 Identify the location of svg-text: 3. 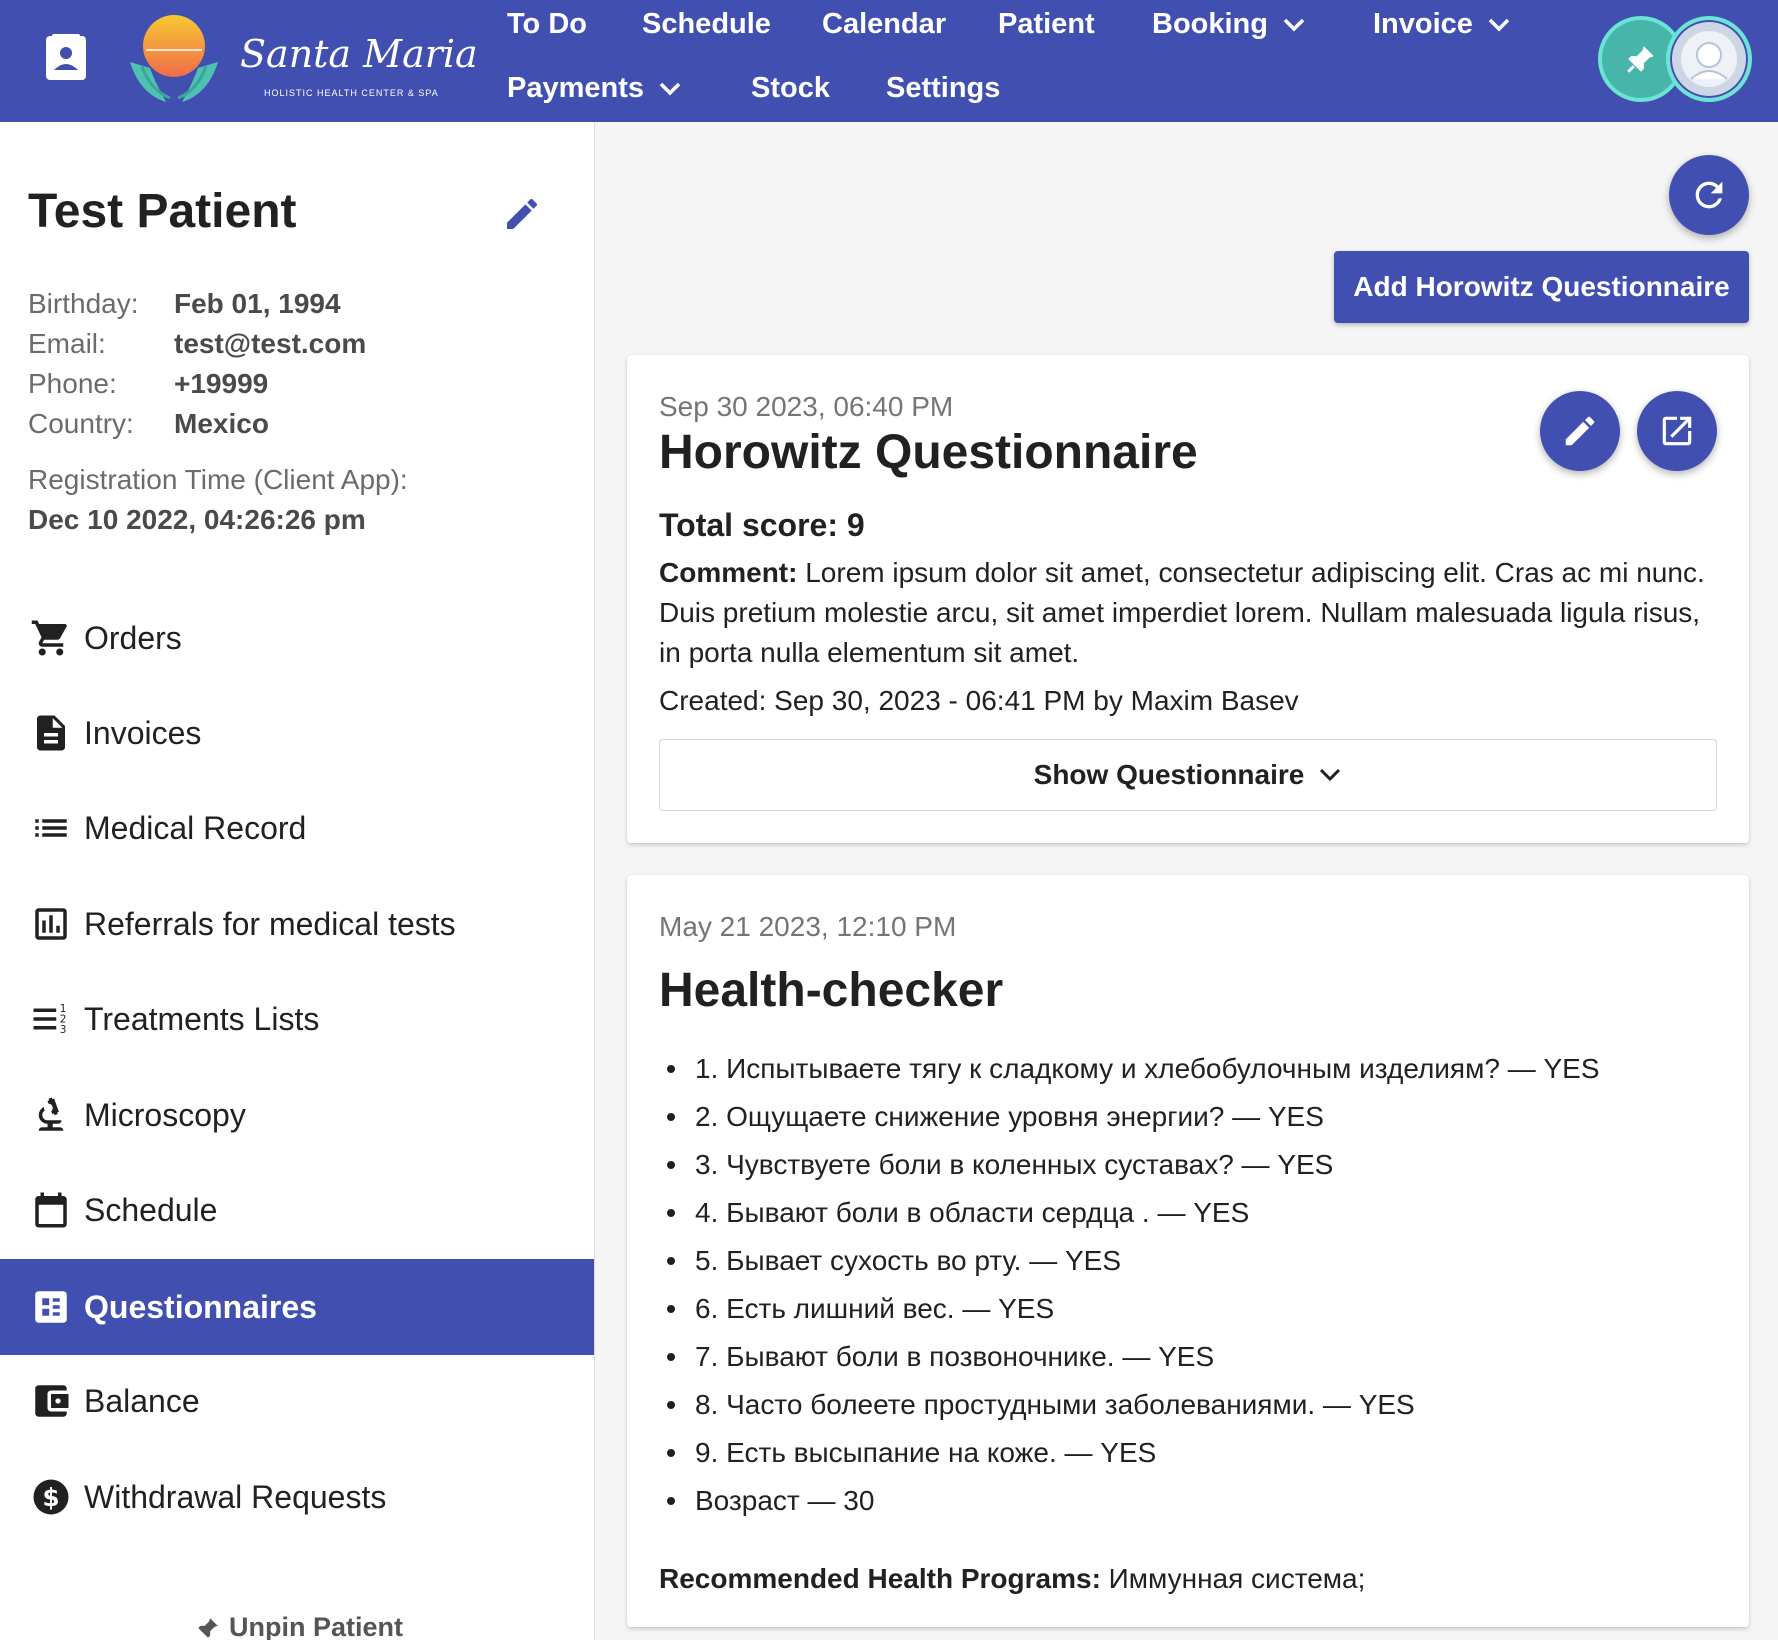
(63, 1030).